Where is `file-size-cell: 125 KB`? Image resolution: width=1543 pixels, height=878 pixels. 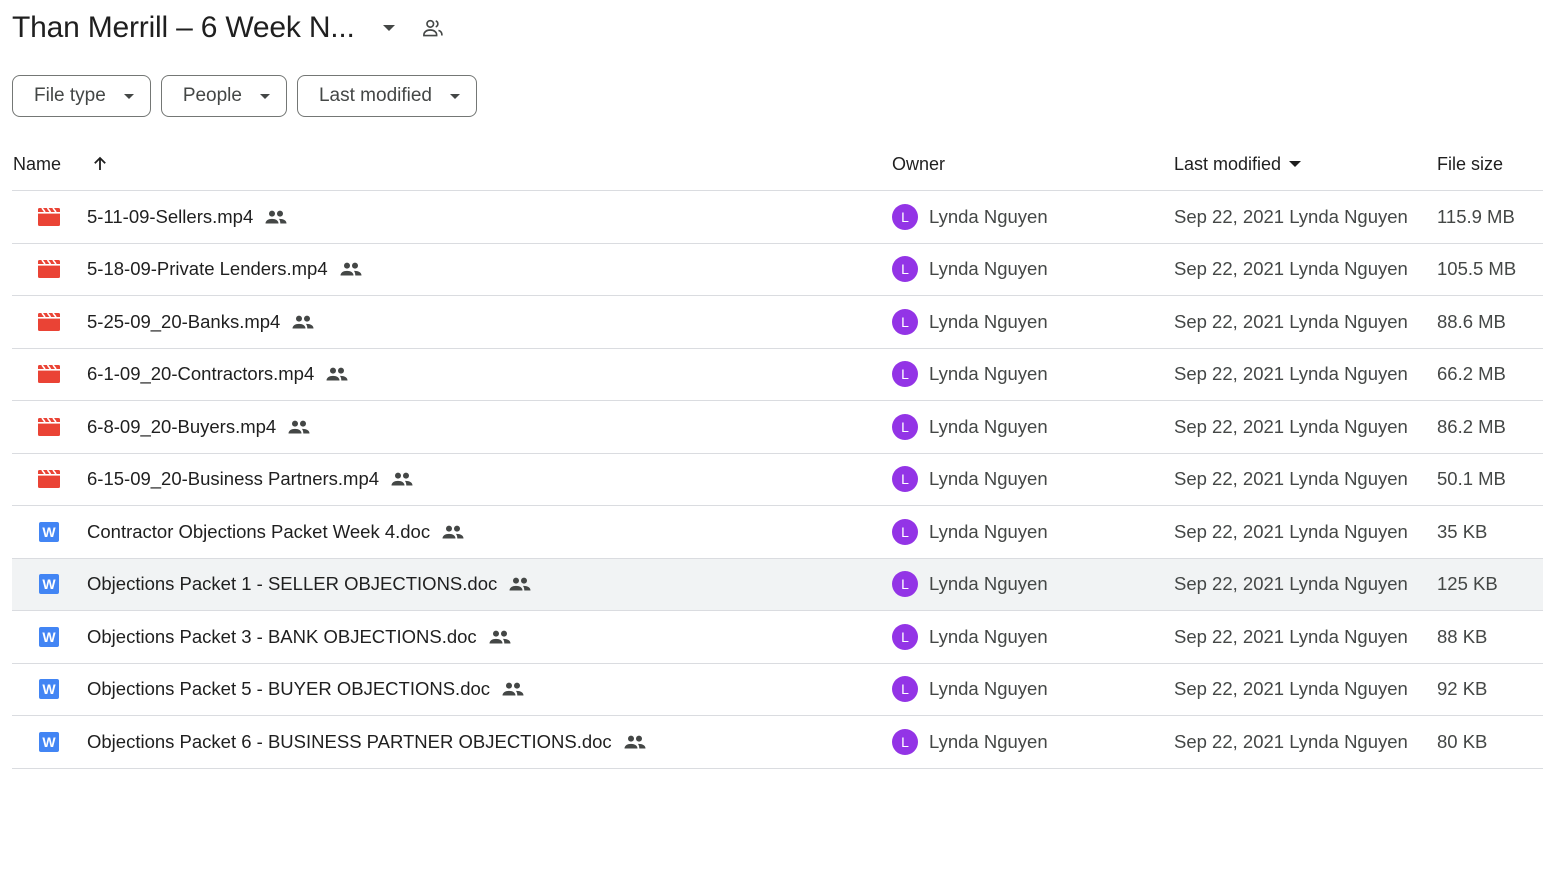
file-size-cell: 125 KB is located at coordinates (1467, 584).